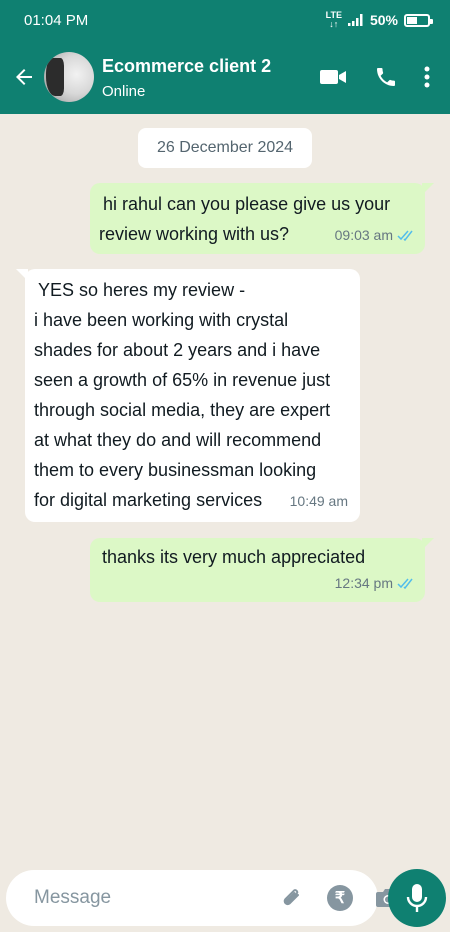 Image resolution: width=450 pixels, height=932 pixels. I want to click on phone-call-icon, so click(386, 77).